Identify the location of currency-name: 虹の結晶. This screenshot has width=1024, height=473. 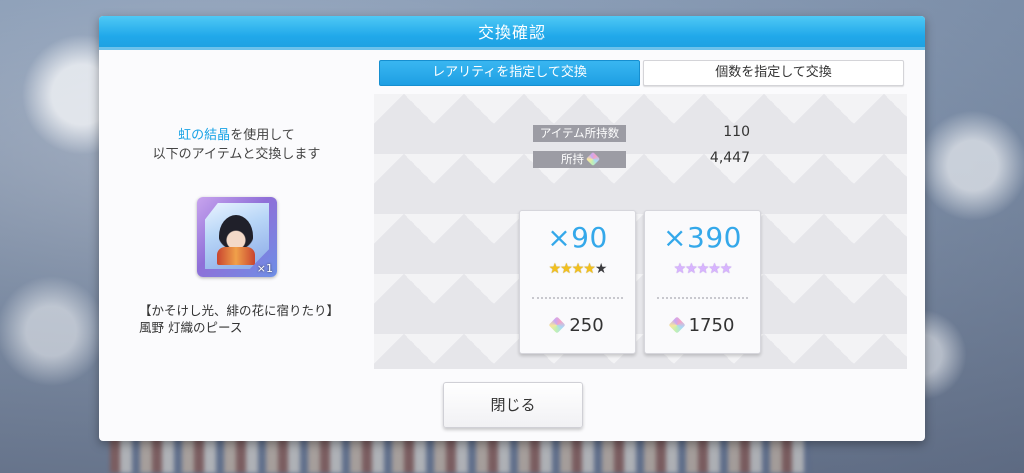
(204, 135).